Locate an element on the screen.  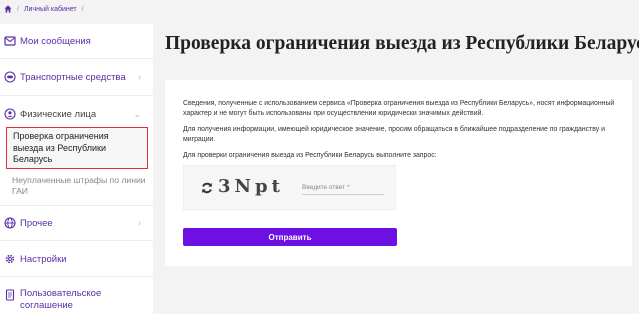
sidebar-item-individuals: Физические лица ⌄ is located at coordinates (76, 114).